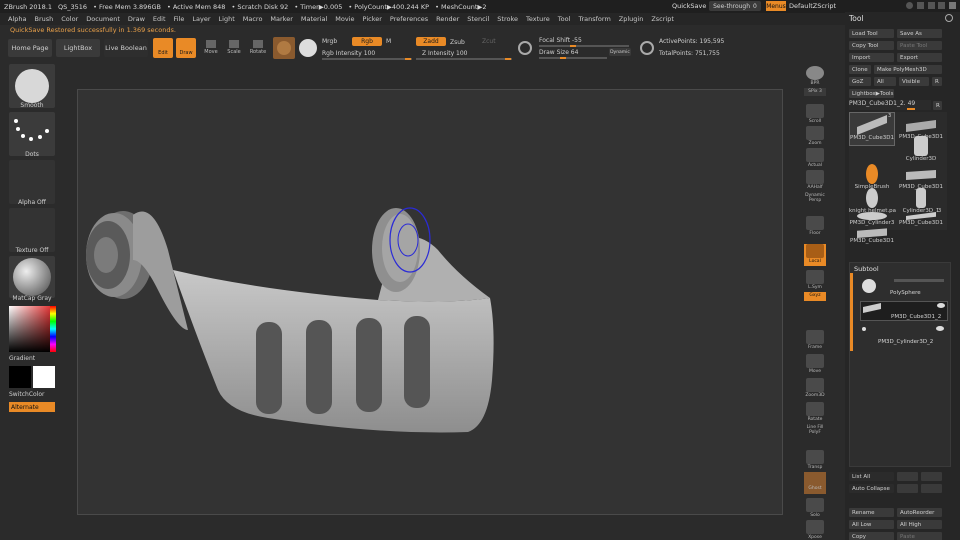  Describe the element at coordinates (919, 57) in the screenshot. I see `export-button: Export` at that location.